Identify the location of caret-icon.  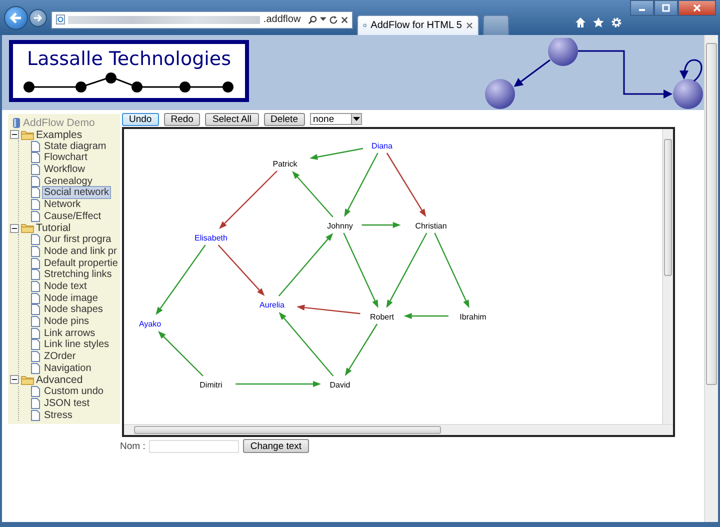
(323, 19).